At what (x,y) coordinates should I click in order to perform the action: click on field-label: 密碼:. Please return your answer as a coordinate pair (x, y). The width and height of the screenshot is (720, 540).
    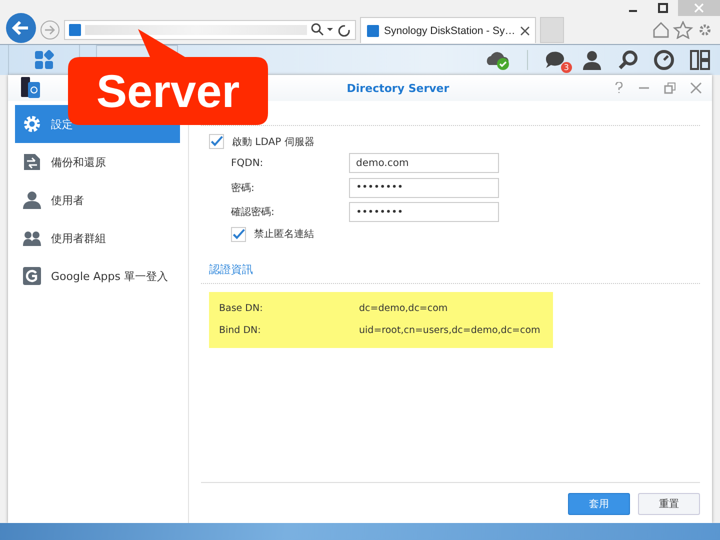
    Looking at the image, I should click on (243, 188).